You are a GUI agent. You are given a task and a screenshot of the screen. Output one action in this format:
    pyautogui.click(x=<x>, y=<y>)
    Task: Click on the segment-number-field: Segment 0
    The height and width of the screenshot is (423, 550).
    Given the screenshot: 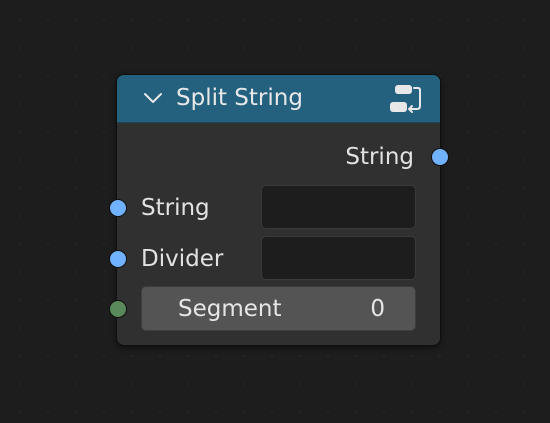 What is the action you would take?
    pyautogui.click(x=278, y=308)
    